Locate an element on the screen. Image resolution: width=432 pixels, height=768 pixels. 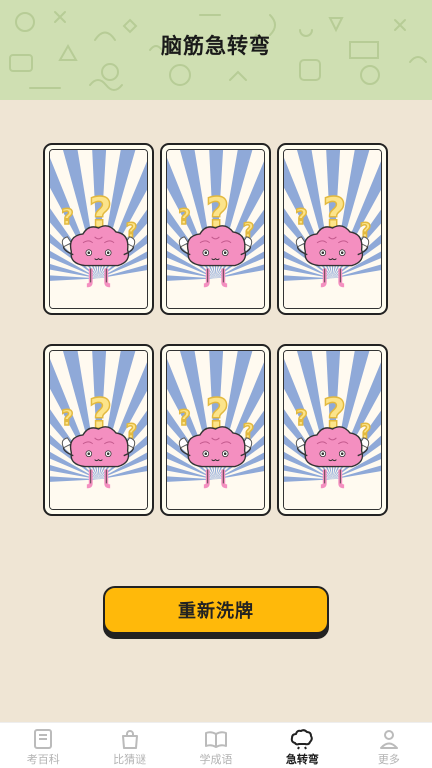
mystery-card-5: ? ? ? is located at coordinates (215, 430).